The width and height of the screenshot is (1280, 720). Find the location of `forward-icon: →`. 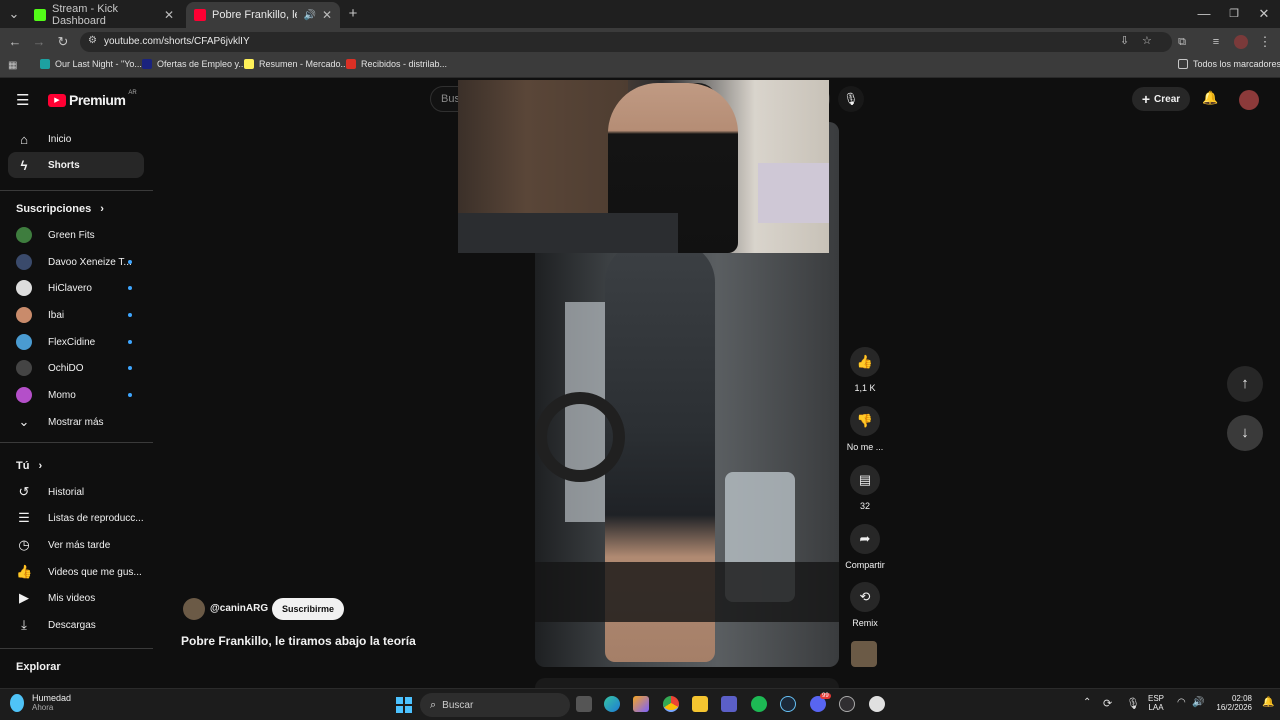

forward-icon: → is located at coordinates (39, 42).